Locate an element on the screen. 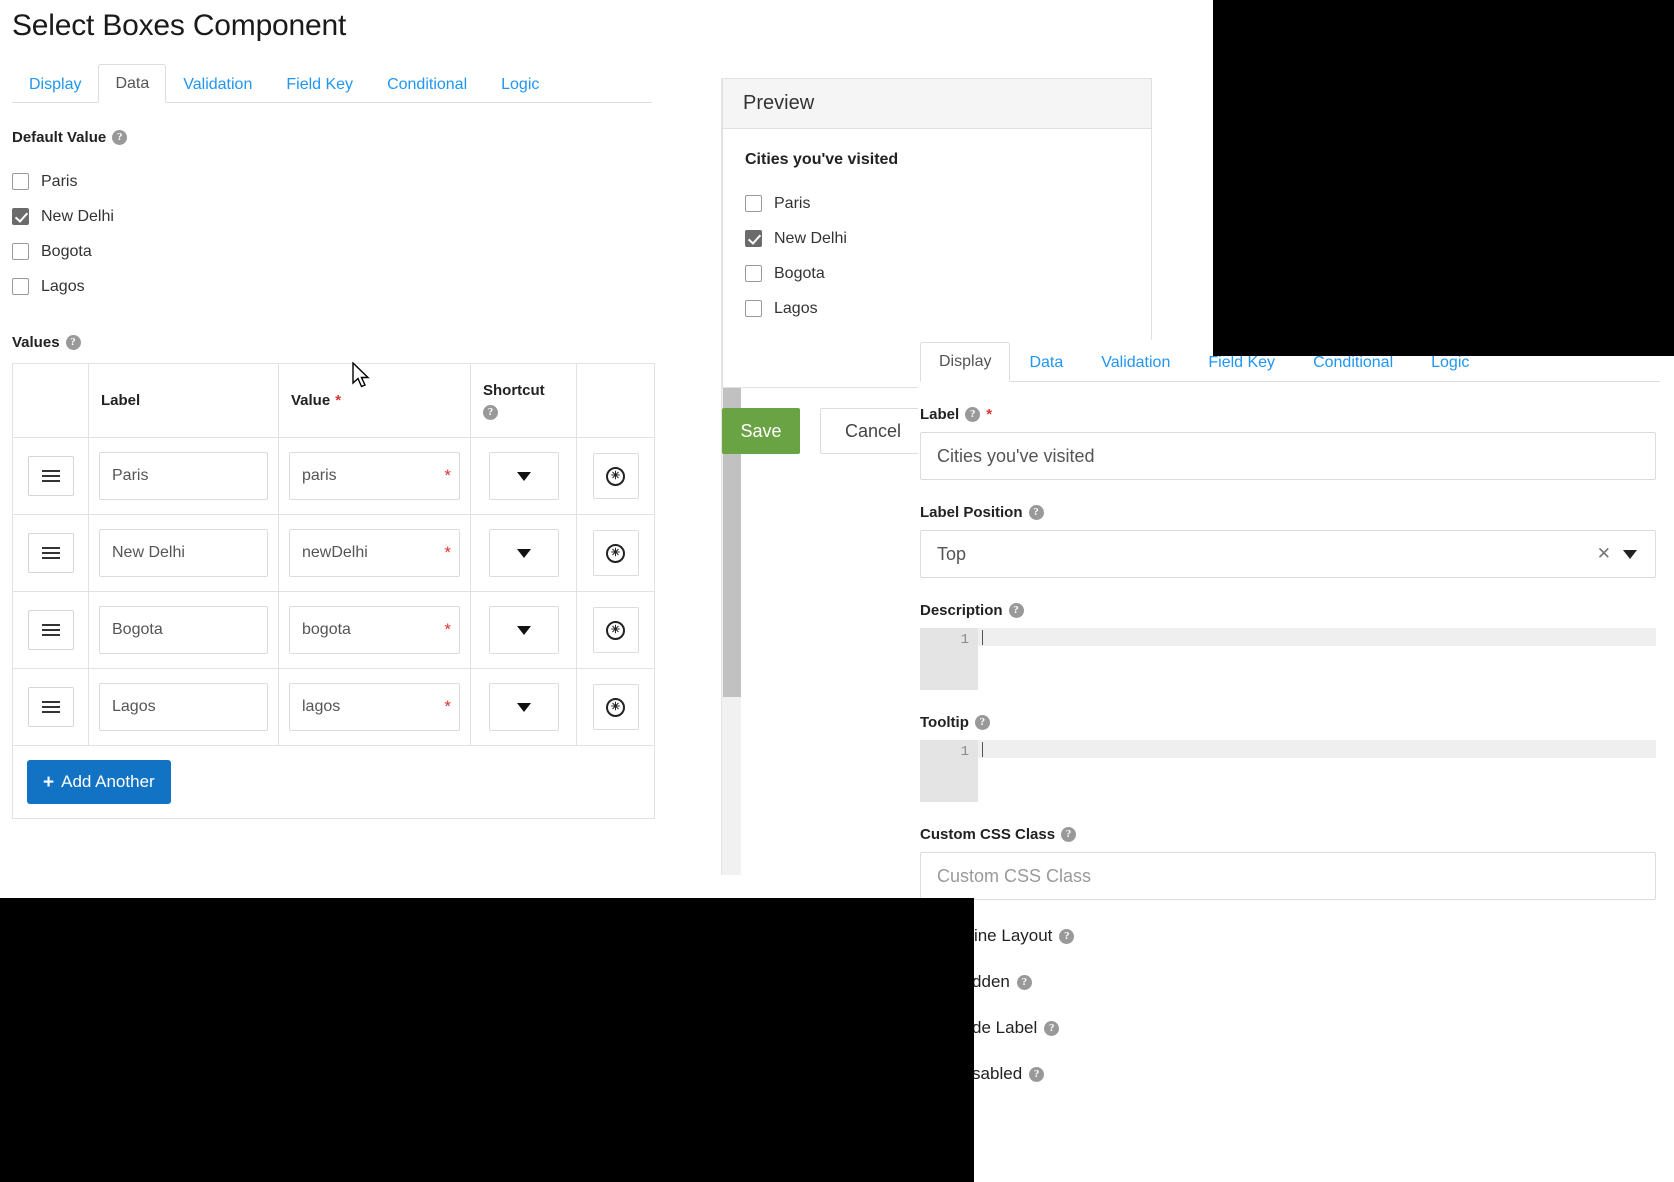 This screenshot has width=1674, height=1182. settings-tab-data: Data is located at coordinates (1046, 362).